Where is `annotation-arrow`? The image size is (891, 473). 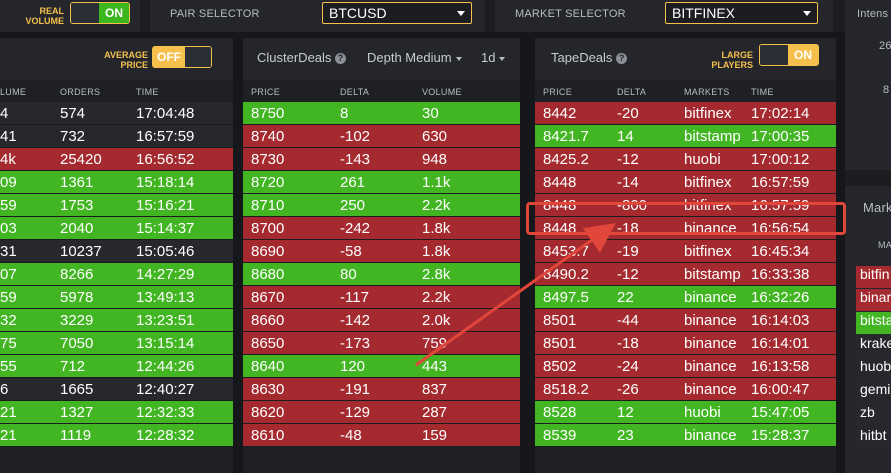 annotation-arrow is located at coordinates (515, 295).